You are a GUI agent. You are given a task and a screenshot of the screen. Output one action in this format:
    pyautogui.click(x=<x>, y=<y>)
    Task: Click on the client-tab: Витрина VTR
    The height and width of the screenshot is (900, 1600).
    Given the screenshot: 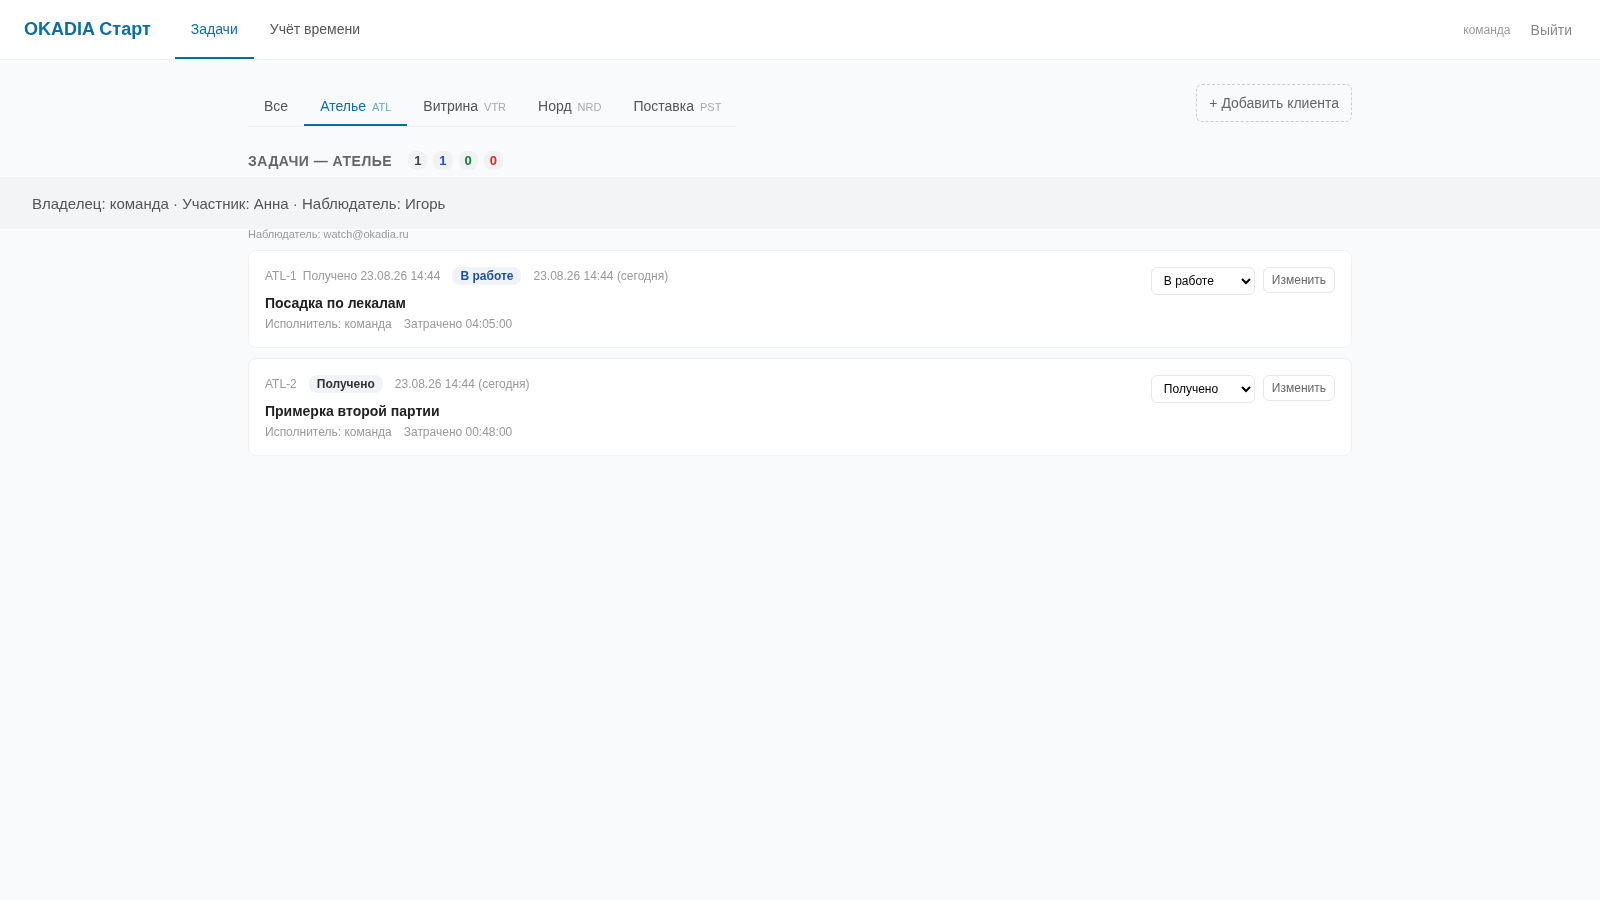 What is the action you would take?
    pyautogui.click(x=465, y=105)
    